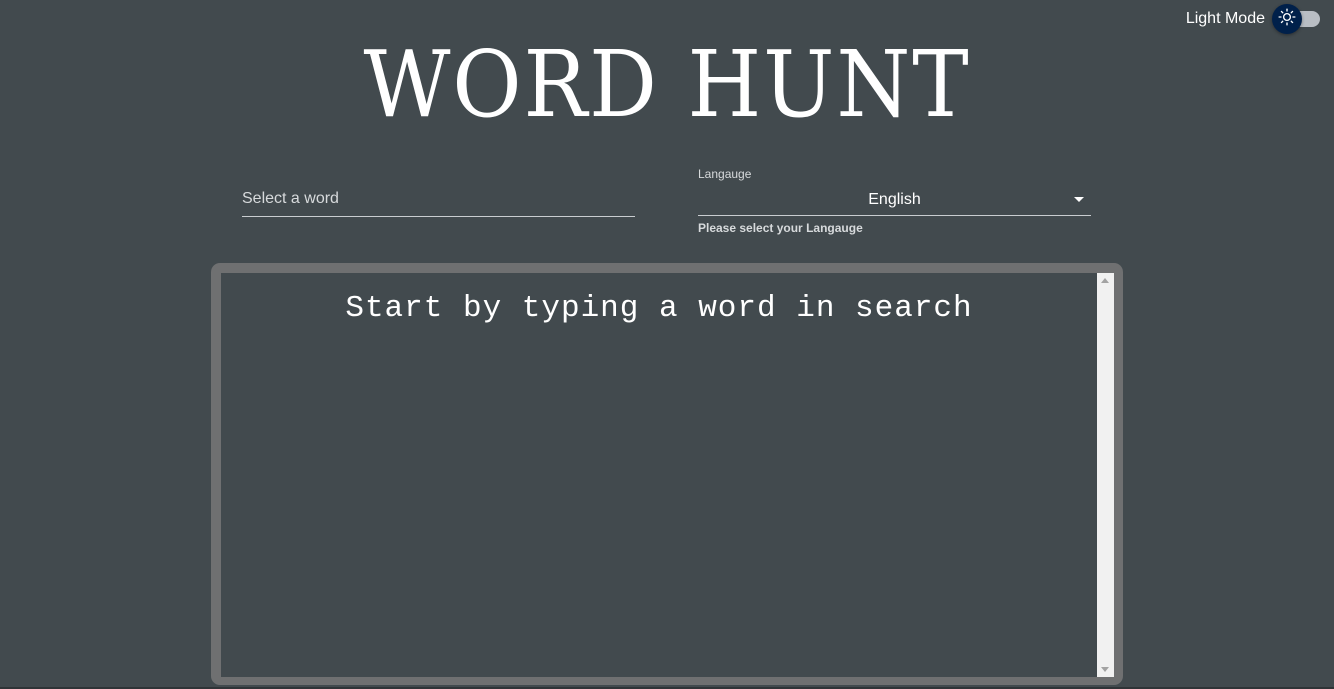 The height and width of the screenshot is (689, 1334). I want to click on theme-toggle: Light Mode, so click(1252, 19).